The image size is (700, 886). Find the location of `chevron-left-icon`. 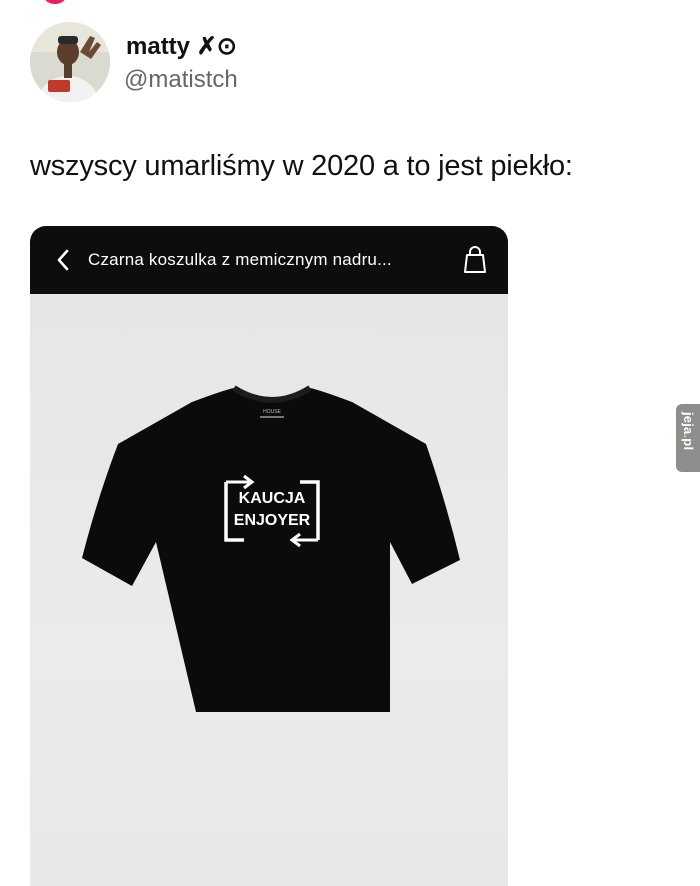

chevron-left-icon is located at coordinates (64, 260).